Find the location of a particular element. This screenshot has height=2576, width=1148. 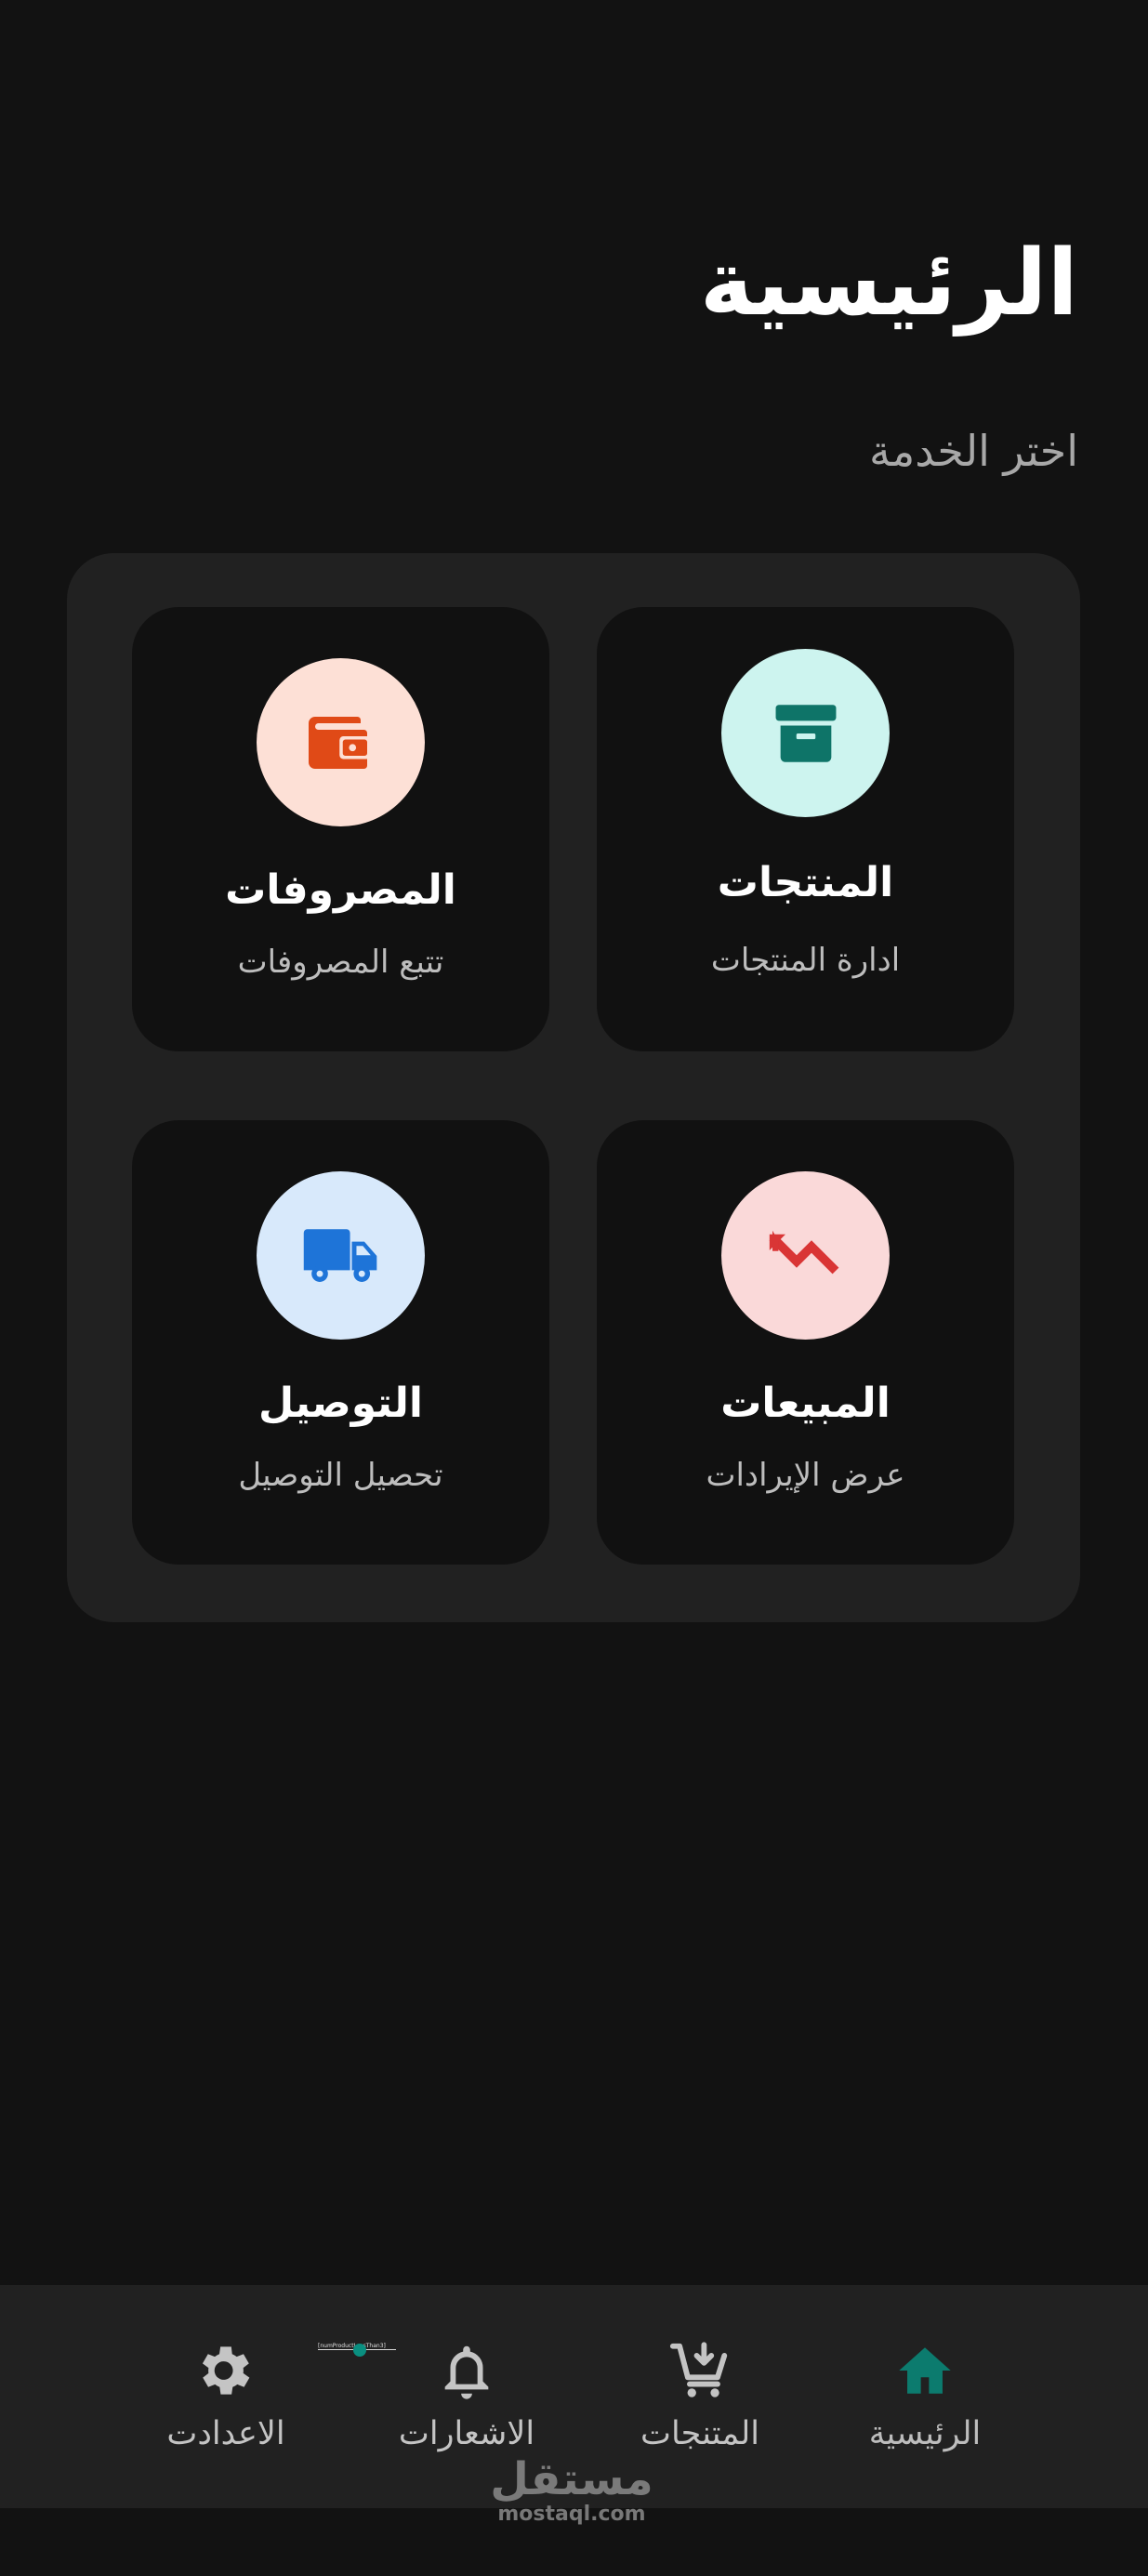

page-subtitle: اختر الخدمة is located at coordinates (973, 451).